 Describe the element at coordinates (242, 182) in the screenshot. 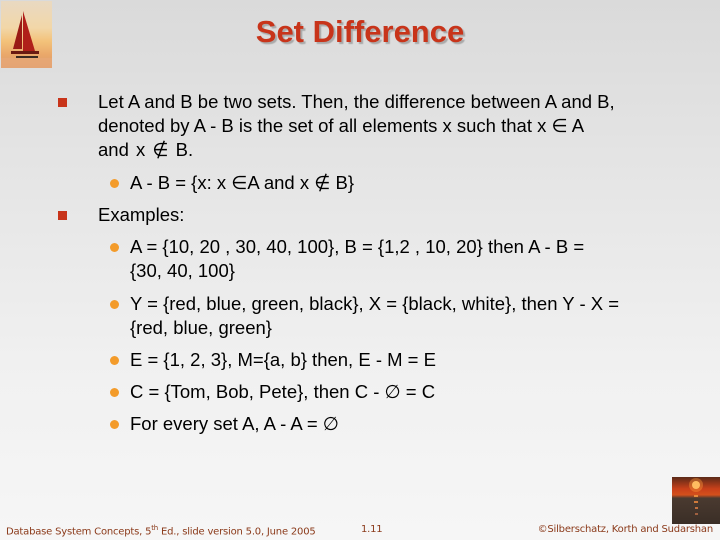

I see `sub-bullet-line: A - B = {x: x ∈A and x ∉ B}` at that location.